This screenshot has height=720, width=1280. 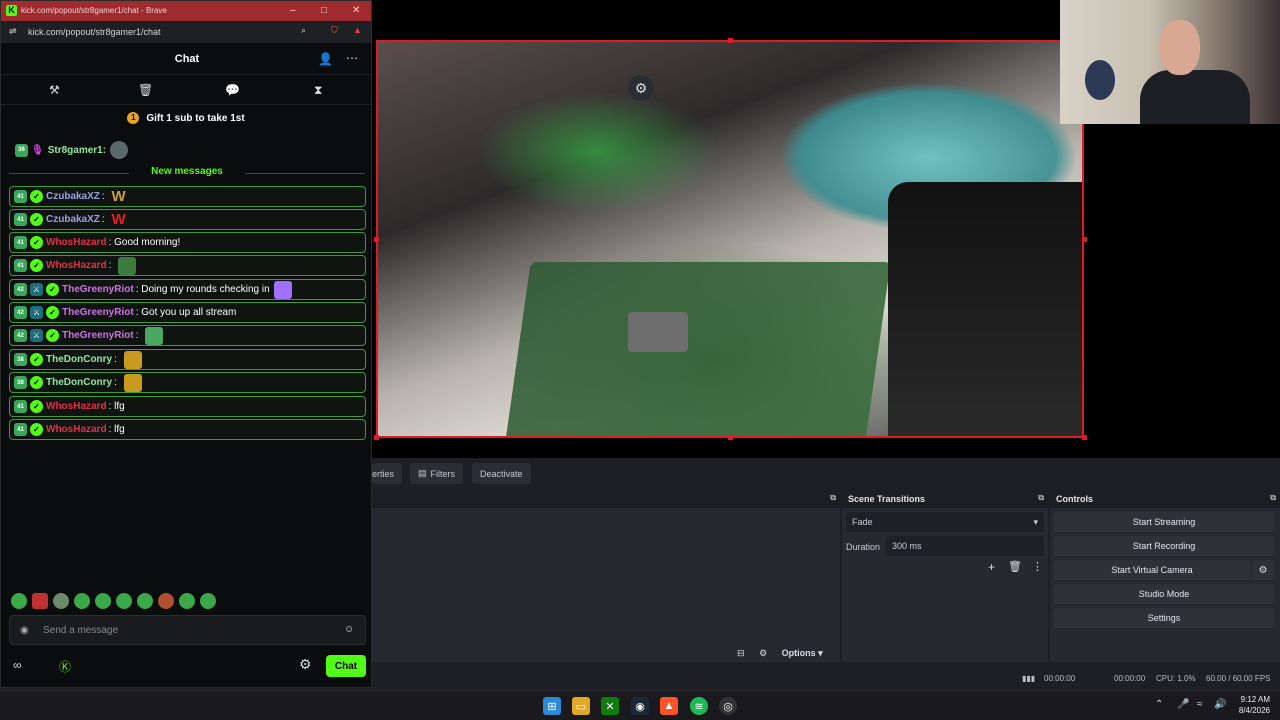 What do you see at coordinates (1164, 594) in the screenshot?
I see `studio-mode-button: Studio Mode` at bounding box center [1164, 594].